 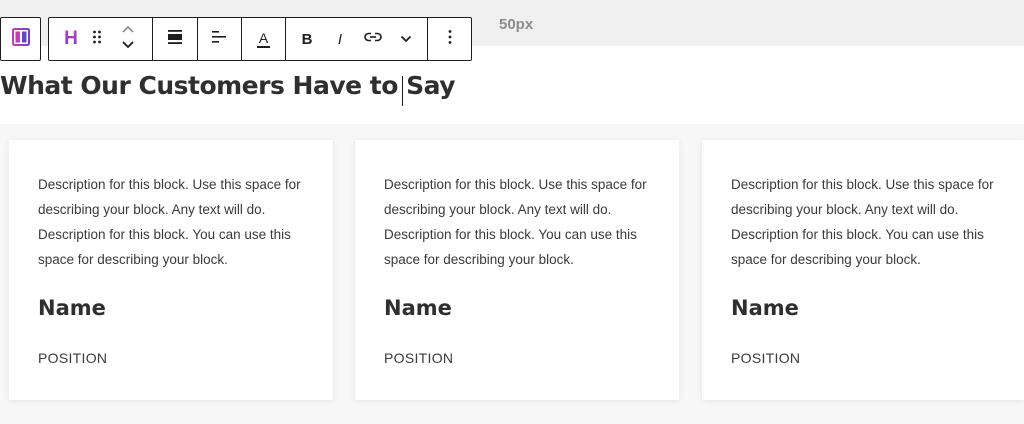 I want to click on align-wide-icon, so click(x=175, y=39).